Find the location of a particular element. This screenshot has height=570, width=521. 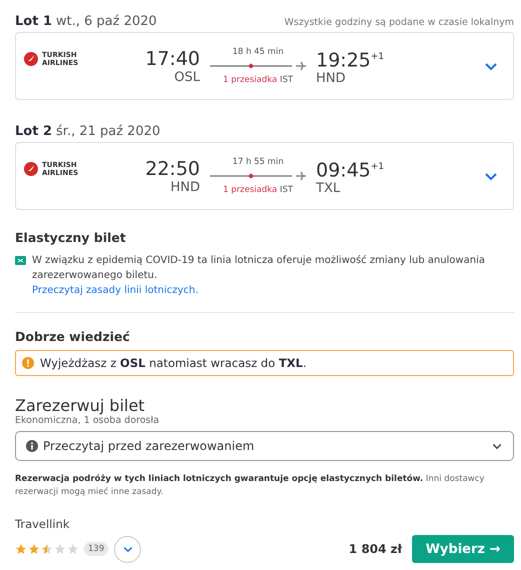

airline-rules-link: Przeczytaj zasady linii lotniczych. is located at coordinates (273, 290).